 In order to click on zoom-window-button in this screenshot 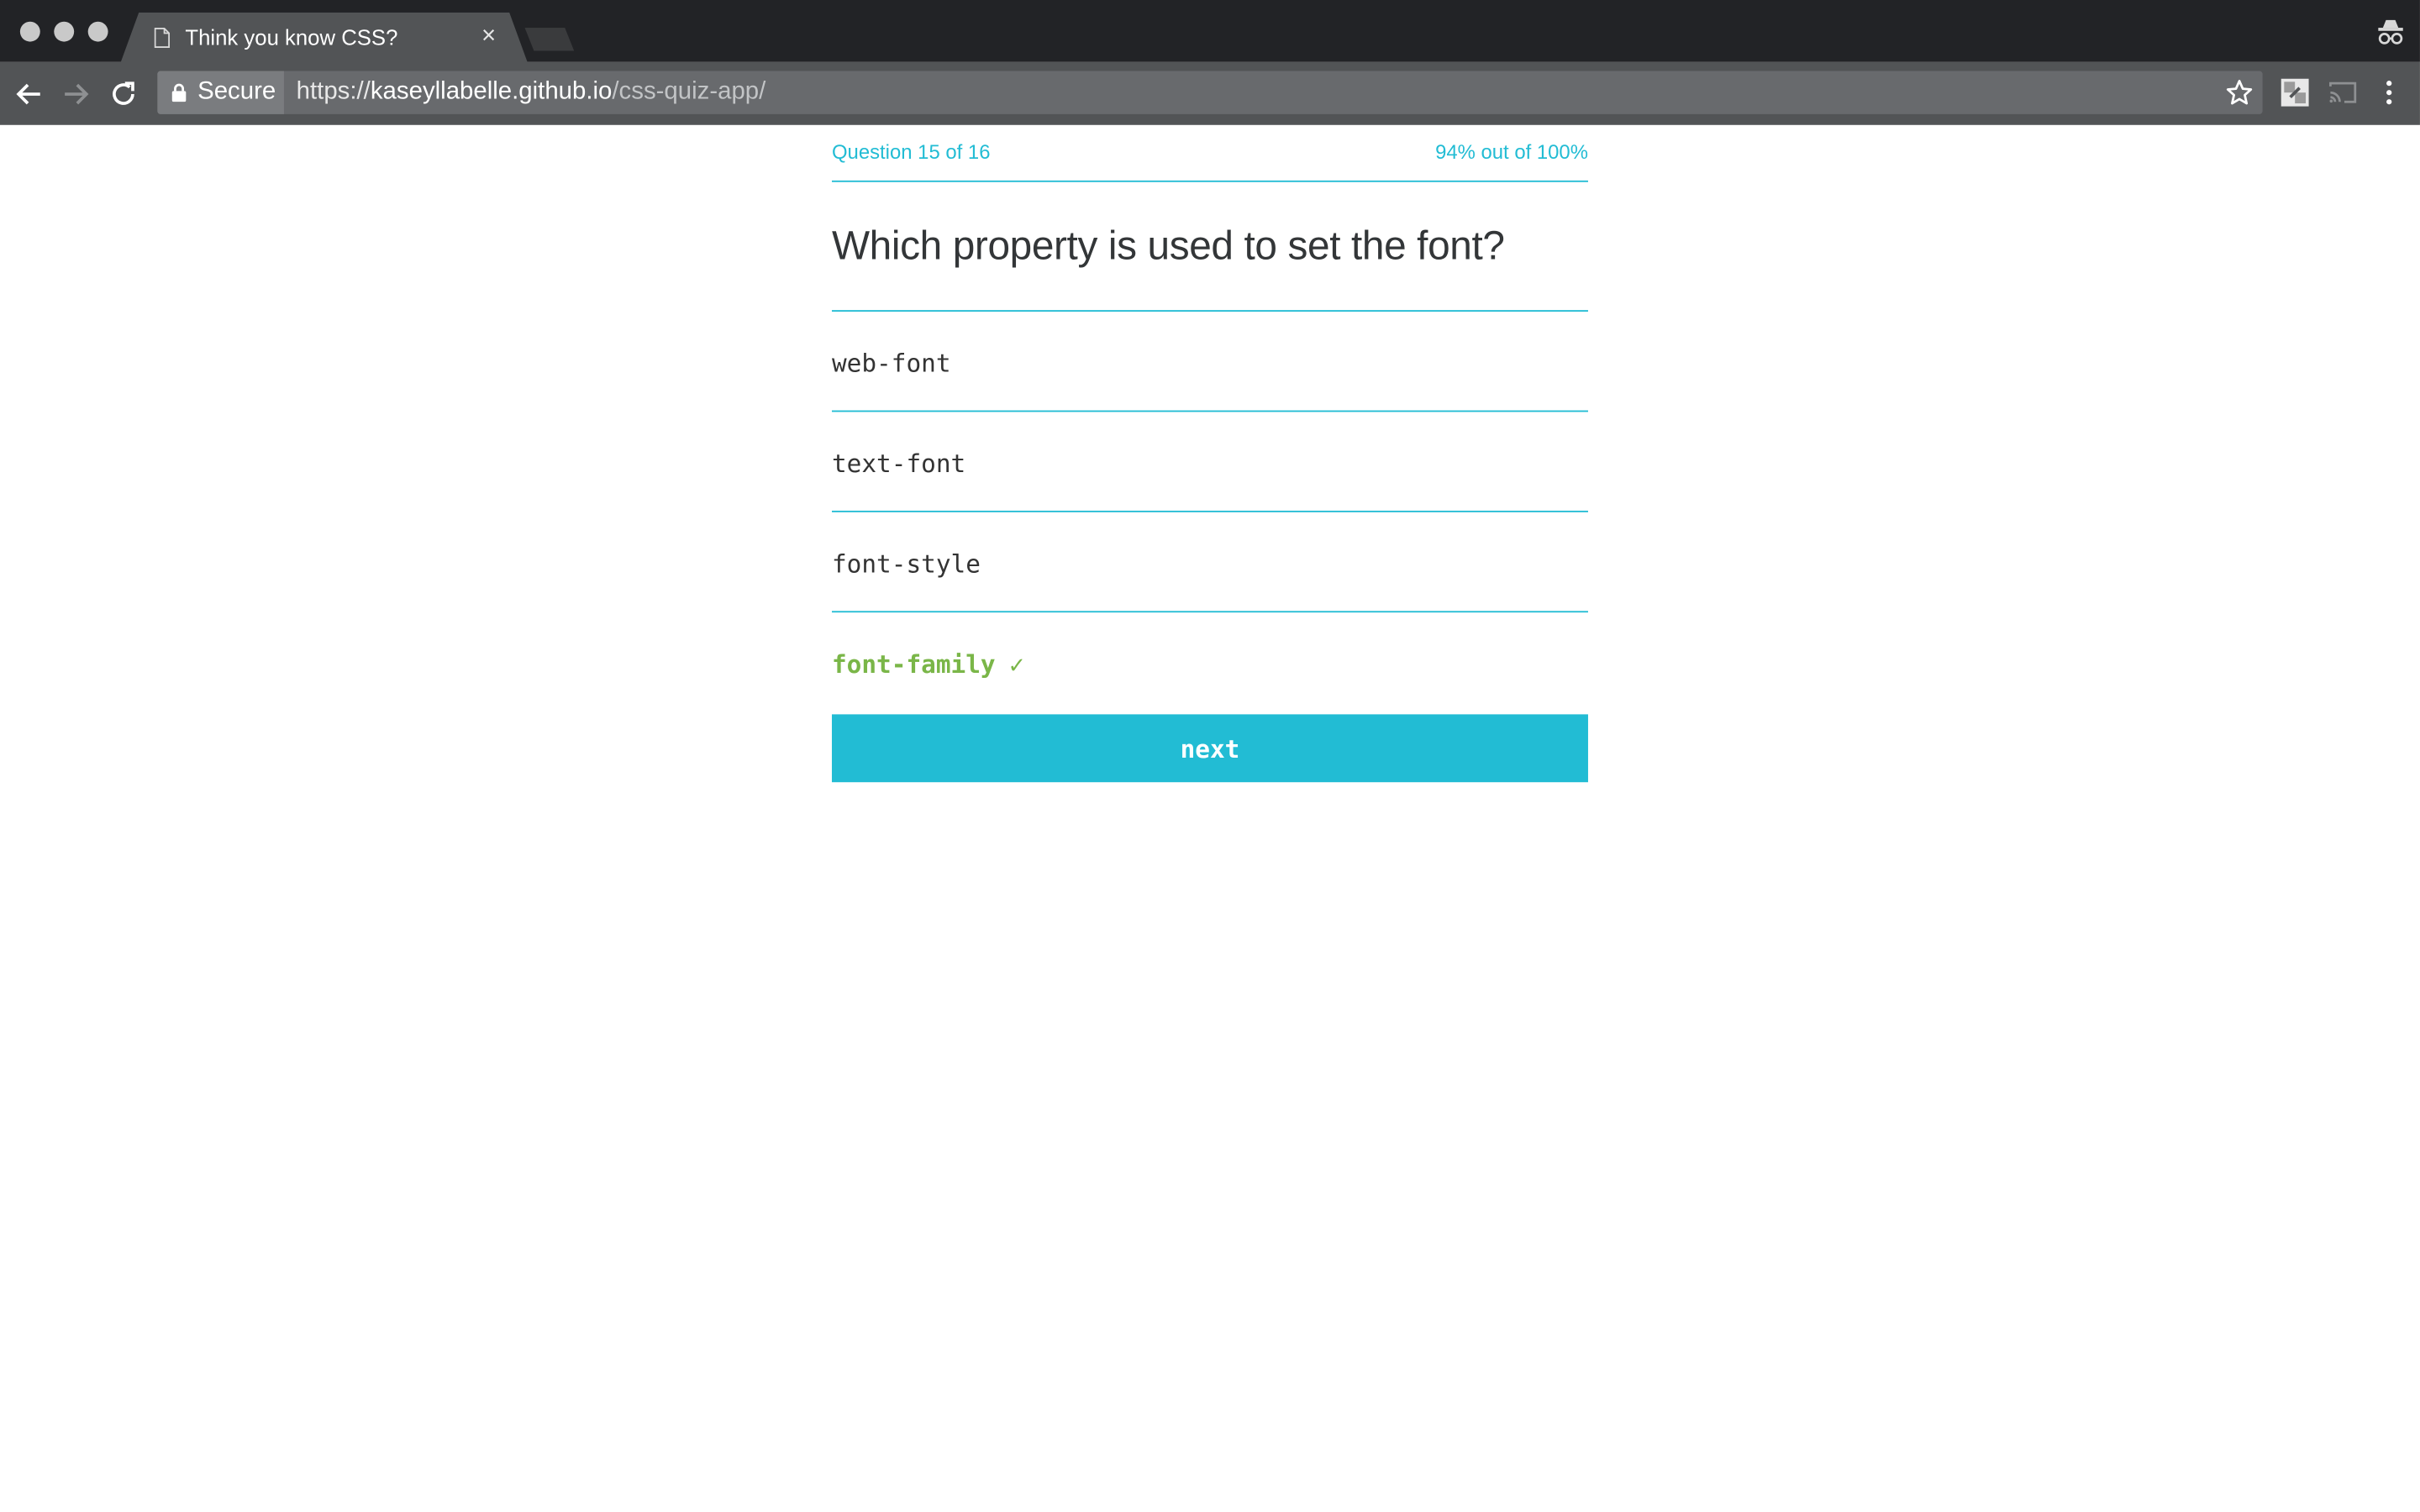, I will do `click(97, 31)`.